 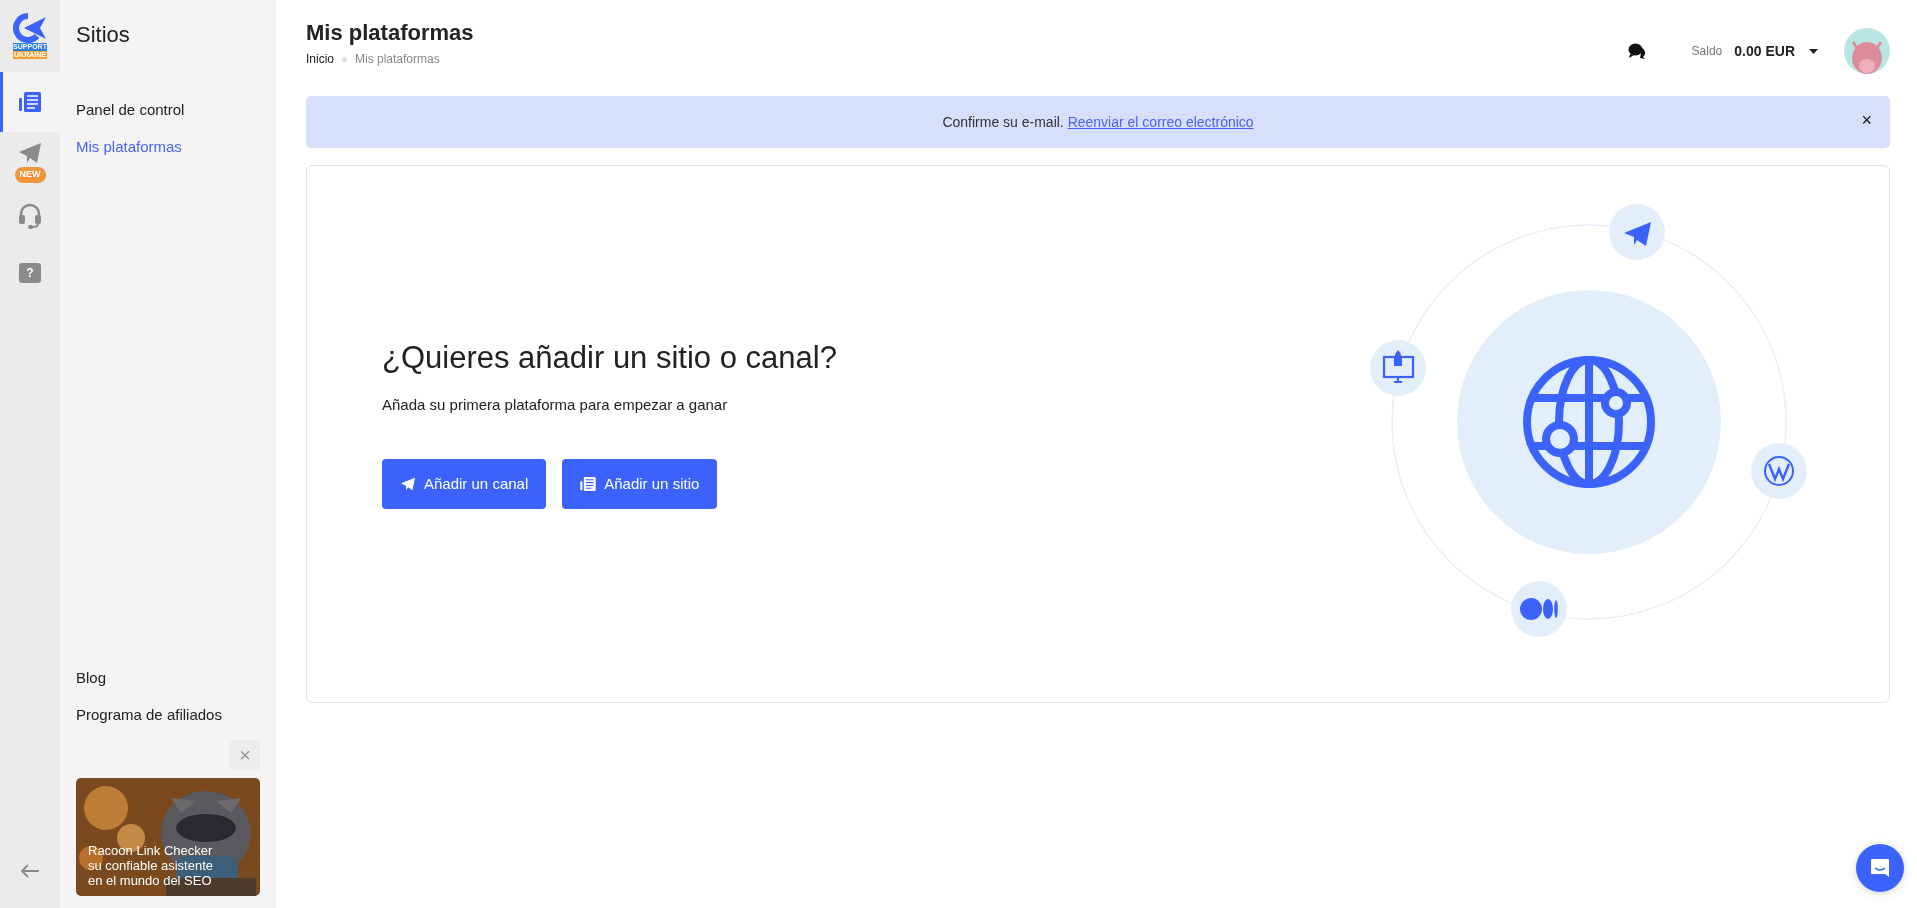 What do you see at coordinates (168, 110) in the screenshot?
I see `sidebar-link: Panel de control` at bounding box center [168, 110].